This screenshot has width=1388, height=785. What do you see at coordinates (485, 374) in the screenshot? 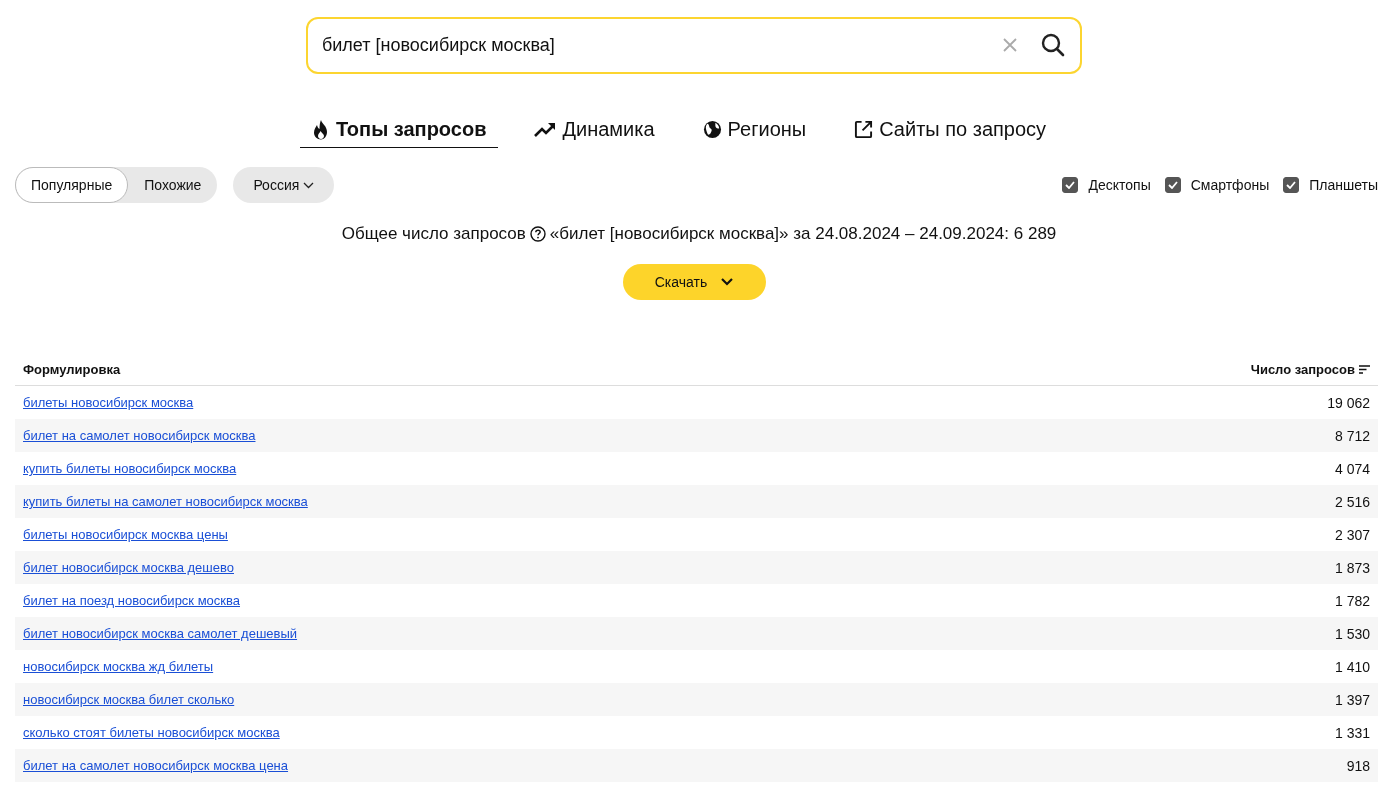
I see `column-header: Формулировка` at bounding box center [485, 374].